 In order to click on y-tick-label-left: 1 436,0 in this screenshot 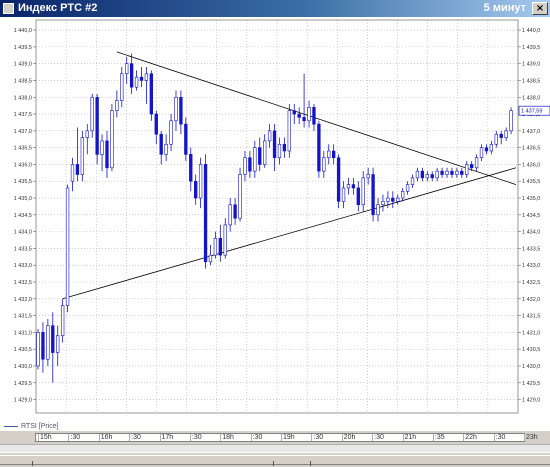, I will do `click(23, 165)`.